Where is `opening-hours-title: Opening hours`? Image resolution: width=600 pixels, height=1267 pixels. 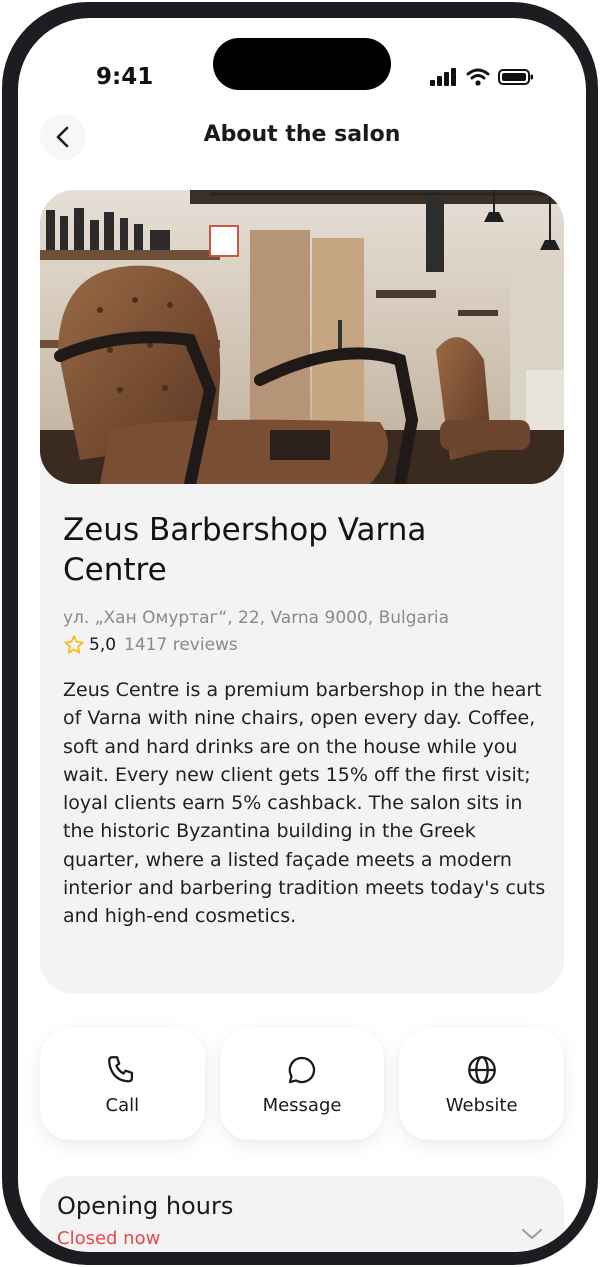 opening-hours-title: Opening hours is located at coordinates (145, 1206).